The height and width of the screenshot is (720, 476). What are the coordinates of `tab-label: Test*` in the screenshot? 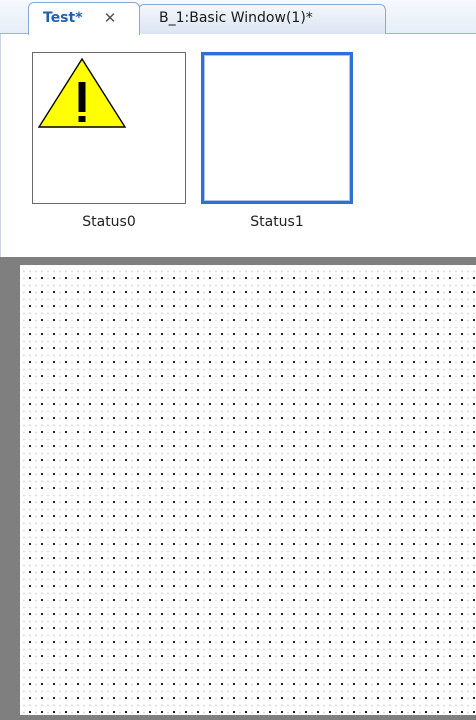 It's located at (63, 18).